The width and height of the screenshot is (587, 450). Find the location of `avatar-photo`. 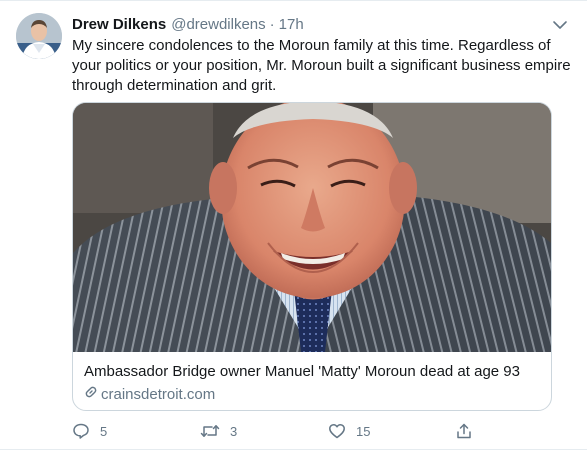

avatar-photo is located at coordinates (39, 36).